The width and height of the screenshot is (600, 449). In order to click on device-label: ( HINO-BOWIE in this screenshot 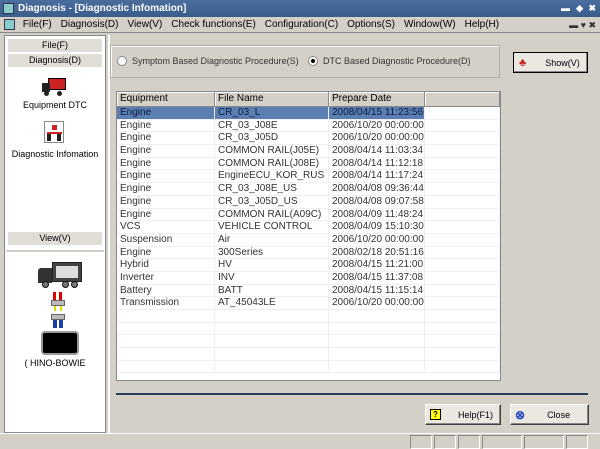, I will do `click(55, 363)`.